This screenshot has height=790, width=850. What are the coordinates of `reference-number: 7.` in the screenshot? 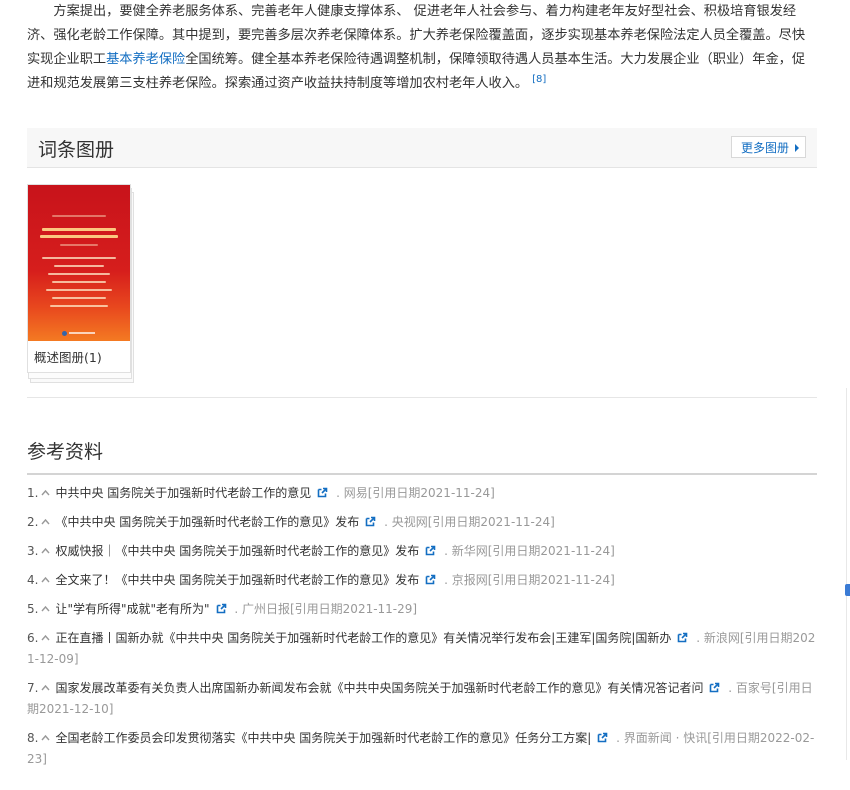 It's located at (33, 688).